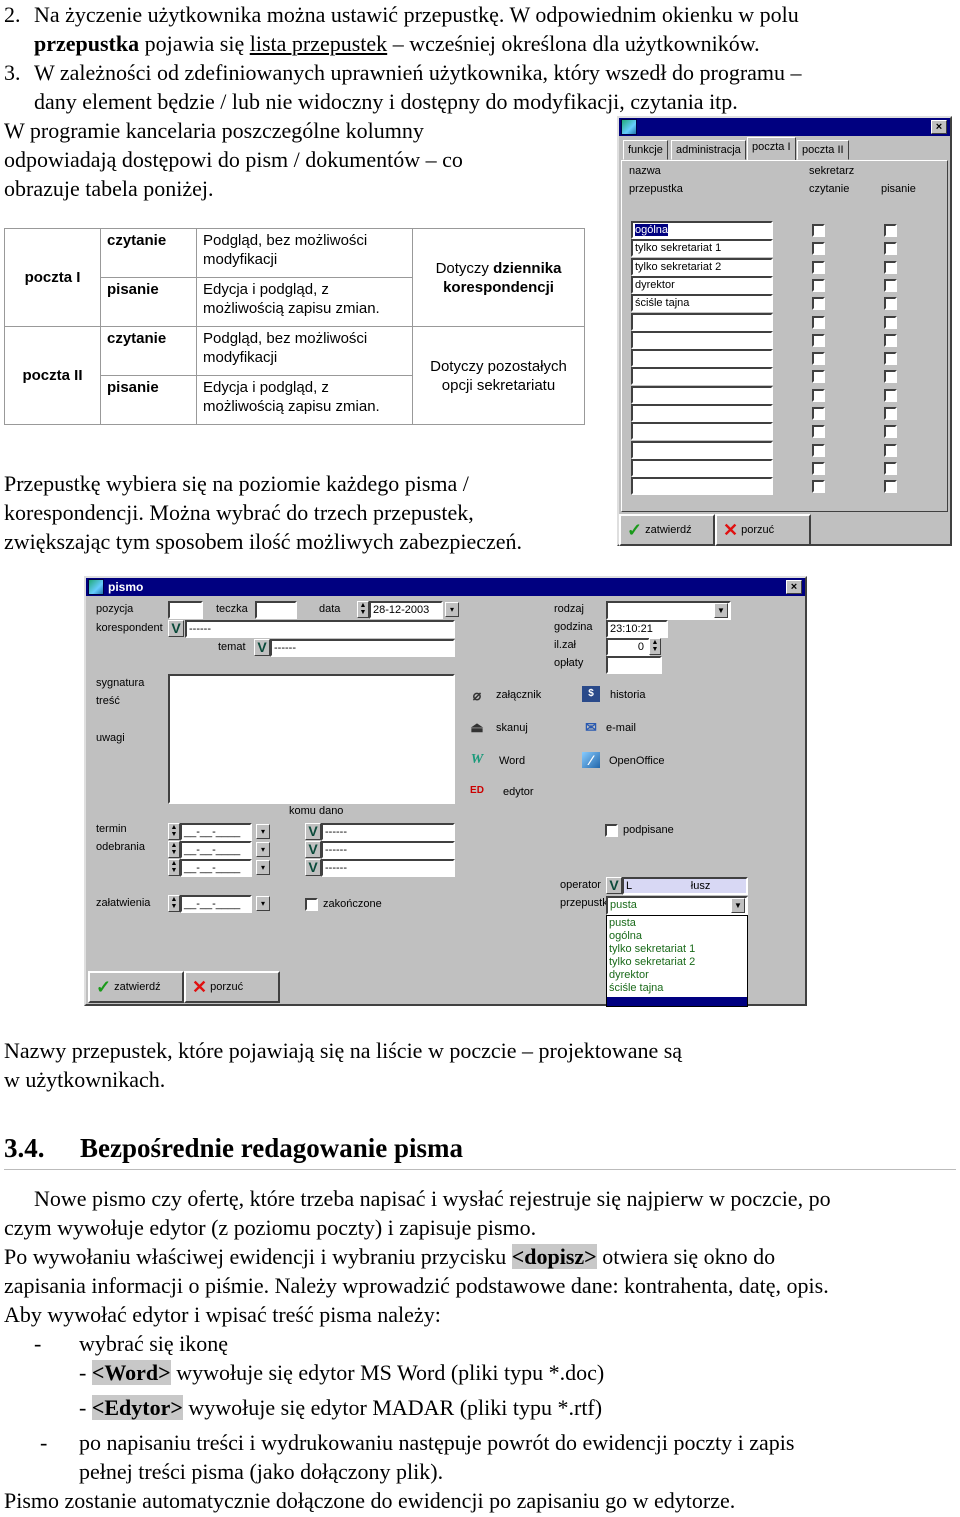 The image size is (960, 1517). What do you see at coordinates (702, 230) in the screenshot?
I see `przepustka-name-field: ogólna` at bounding box center [702, 230].